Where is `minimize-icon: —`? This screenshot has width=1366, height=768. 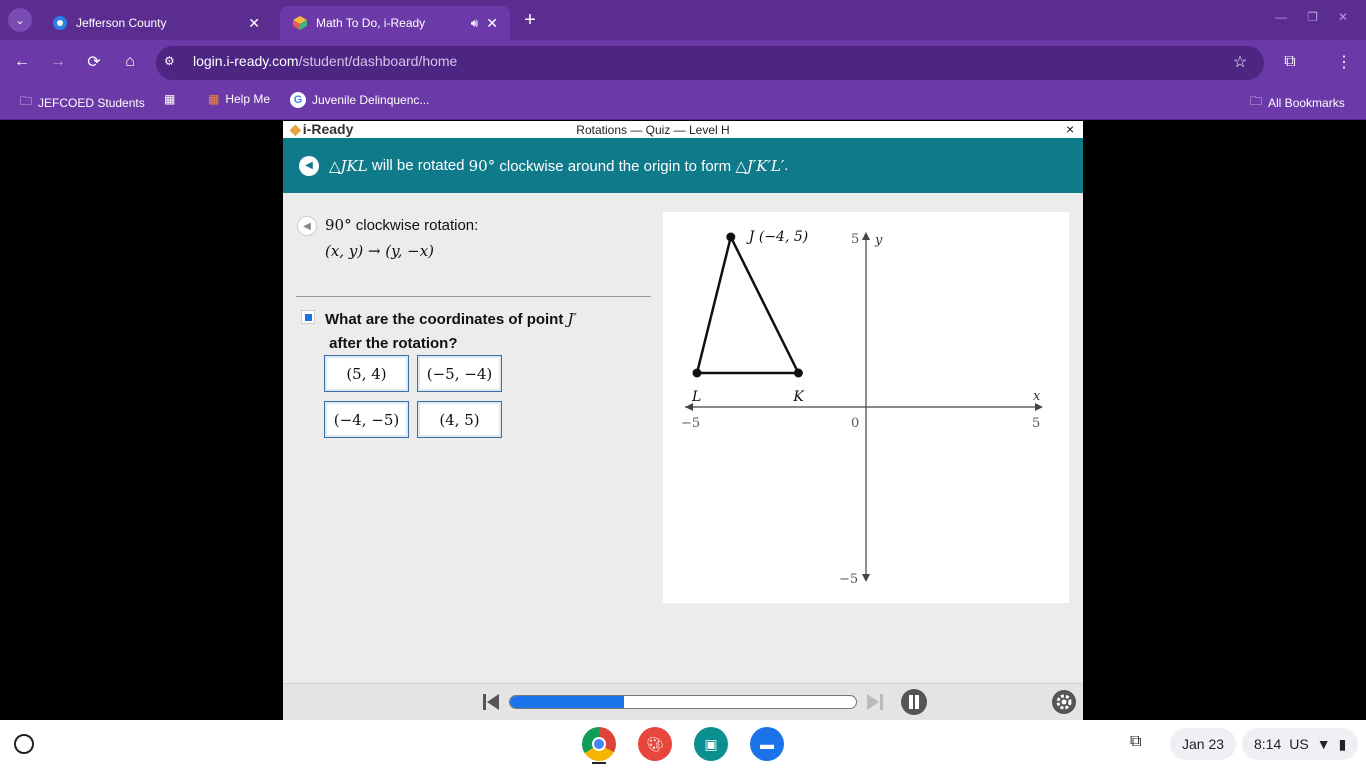 minimize-icon: — is located at coordinates (1281, 17).